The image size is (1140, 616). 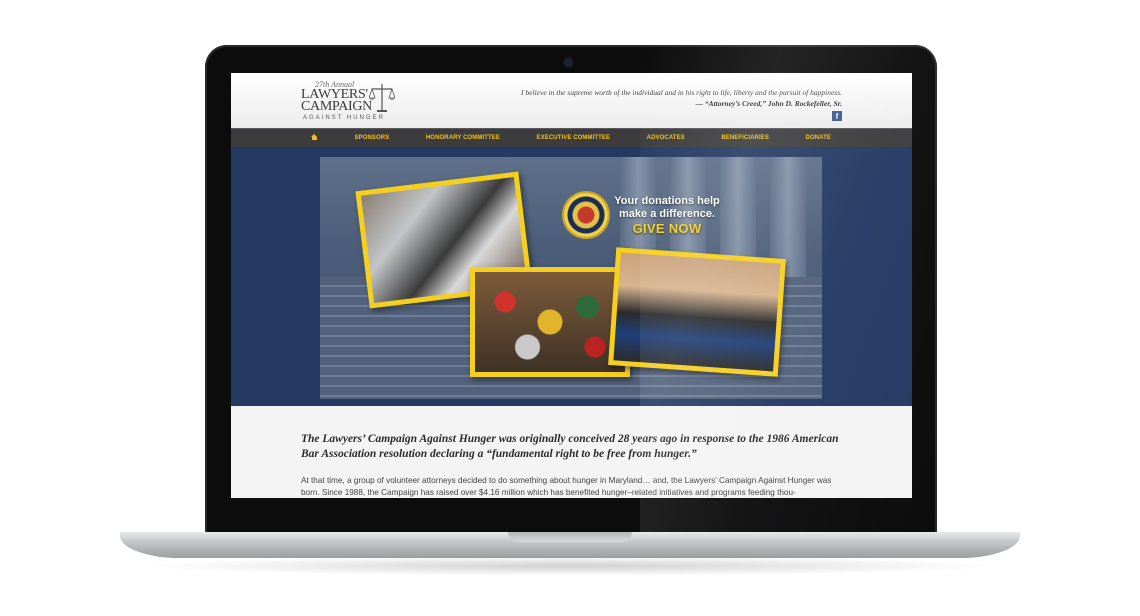 I want to click on home-icon, so click(x=314, y=137).